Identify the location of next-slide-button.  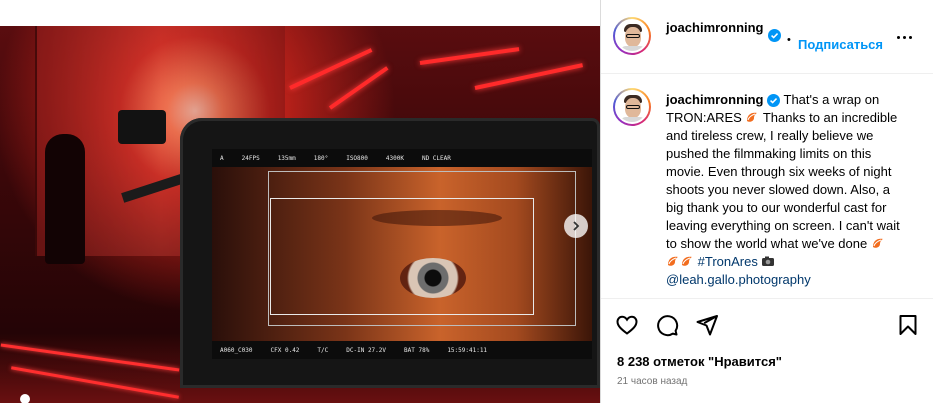
(576, 226).